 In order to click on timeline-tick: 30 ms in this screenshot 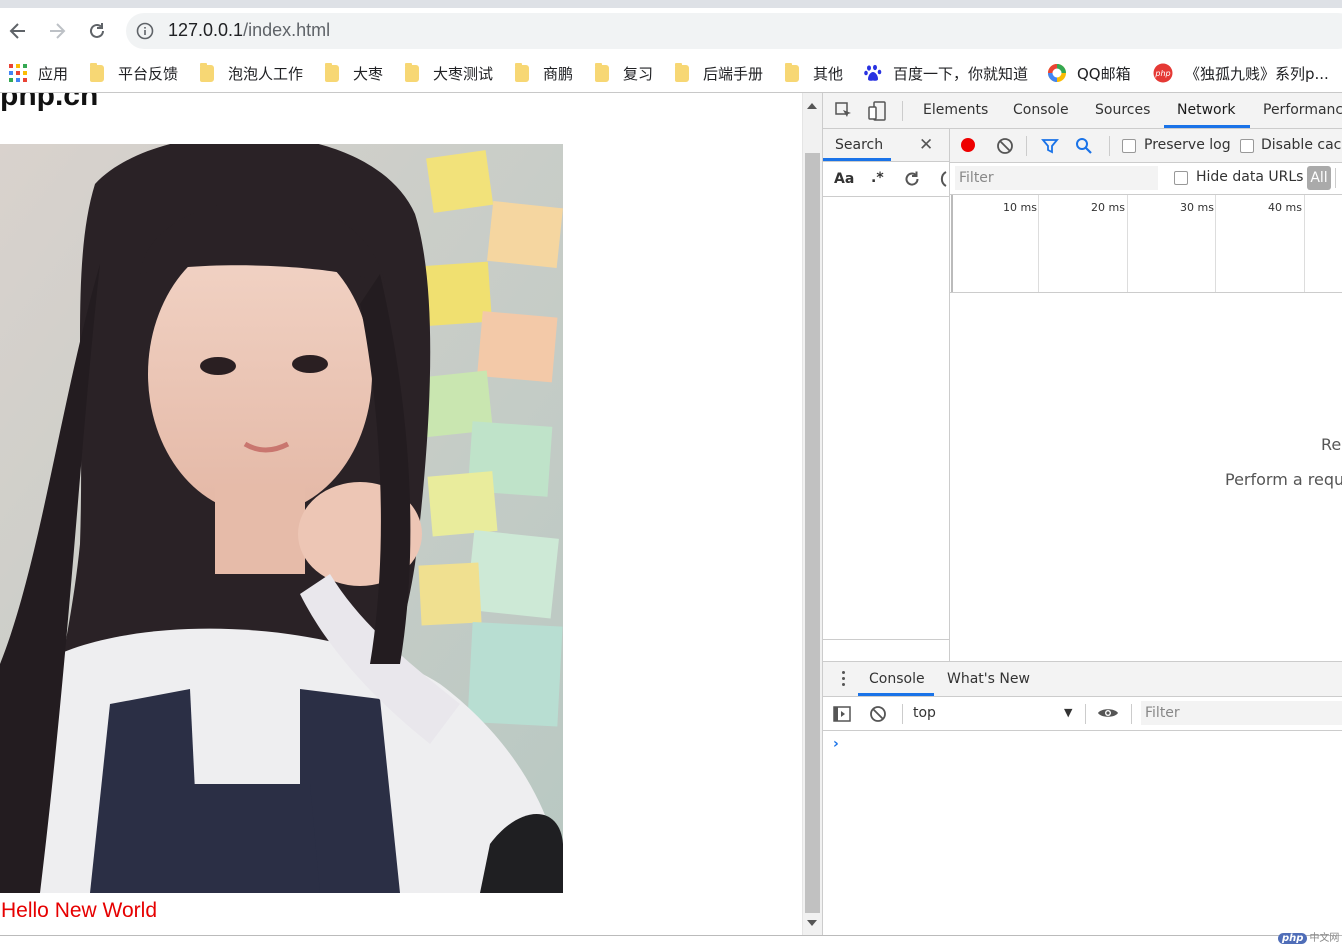, I will do `click(1197, 207)`.